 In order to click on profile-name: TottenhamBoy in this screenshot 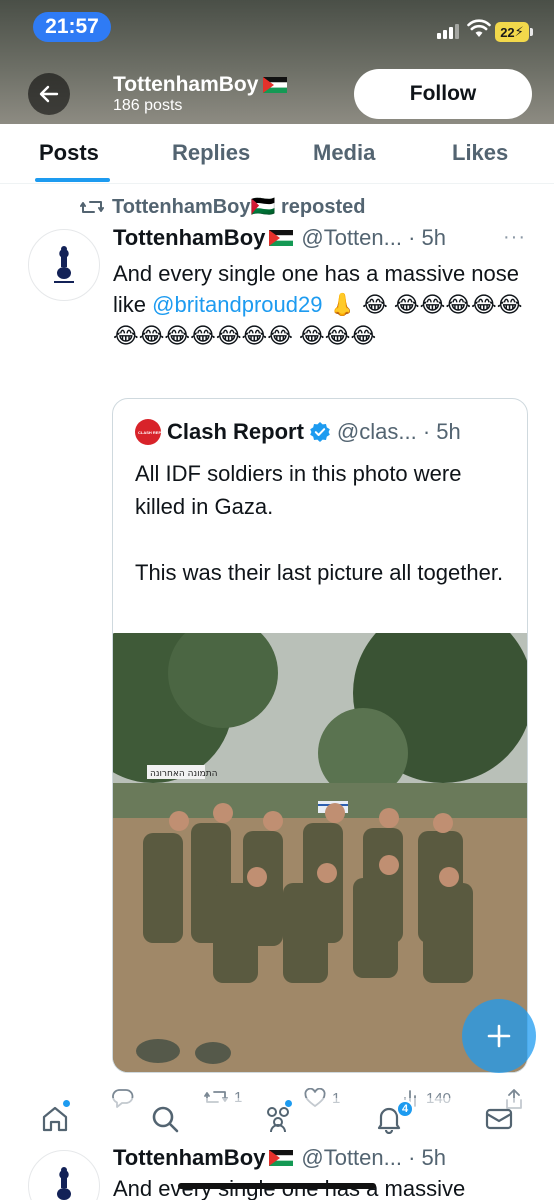, I will do `click(200, 85)`.